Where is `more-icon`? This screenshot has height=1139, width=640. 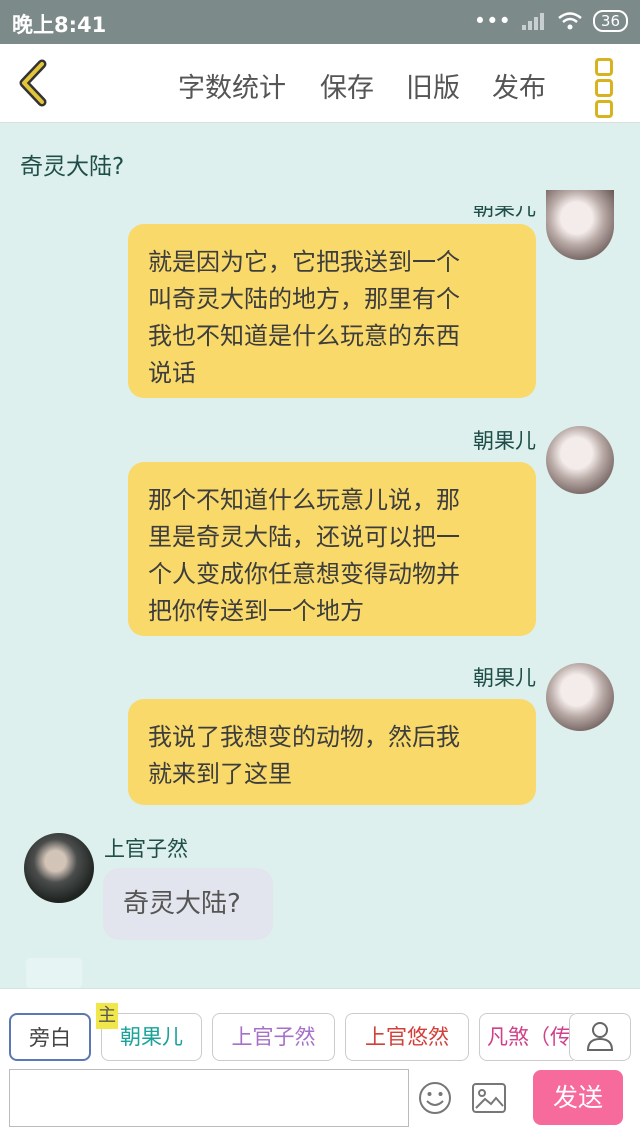 more-icon is located at coordinates (604, 88).